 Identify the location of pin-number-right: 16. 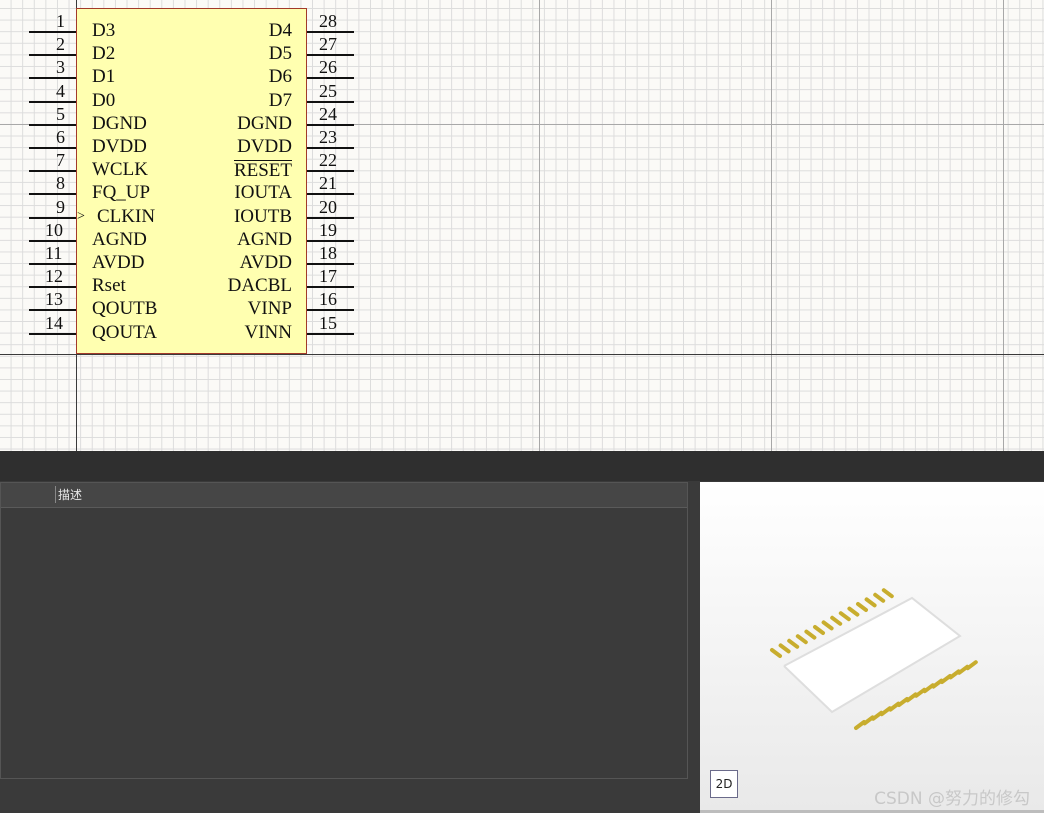
(328, 299).